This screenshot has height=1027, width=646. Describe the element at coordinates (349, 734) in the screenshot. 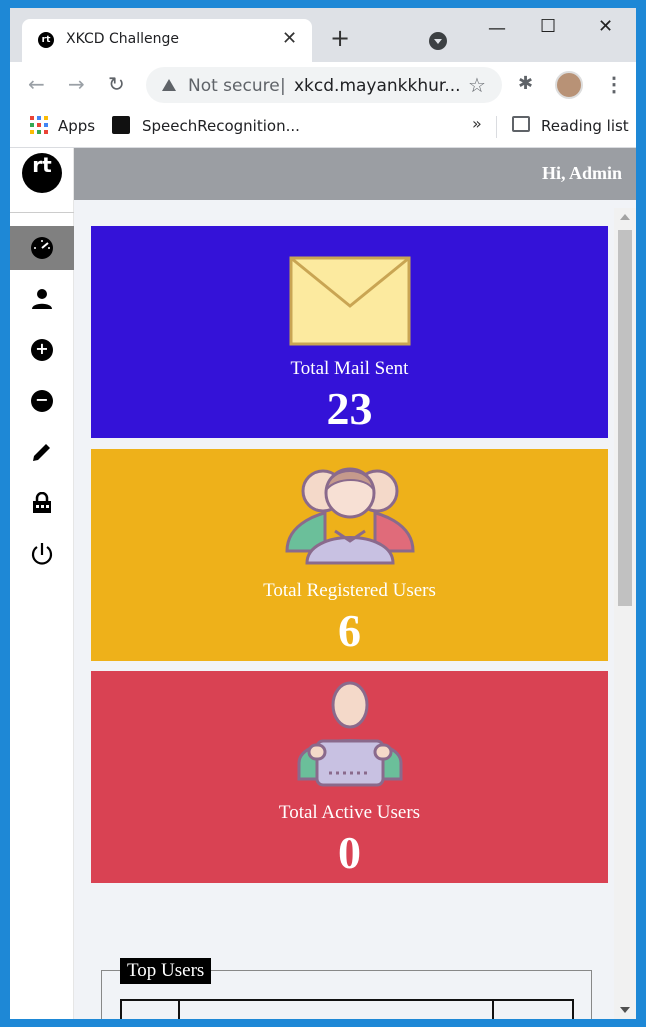

I see `active-user-icon` at that location.